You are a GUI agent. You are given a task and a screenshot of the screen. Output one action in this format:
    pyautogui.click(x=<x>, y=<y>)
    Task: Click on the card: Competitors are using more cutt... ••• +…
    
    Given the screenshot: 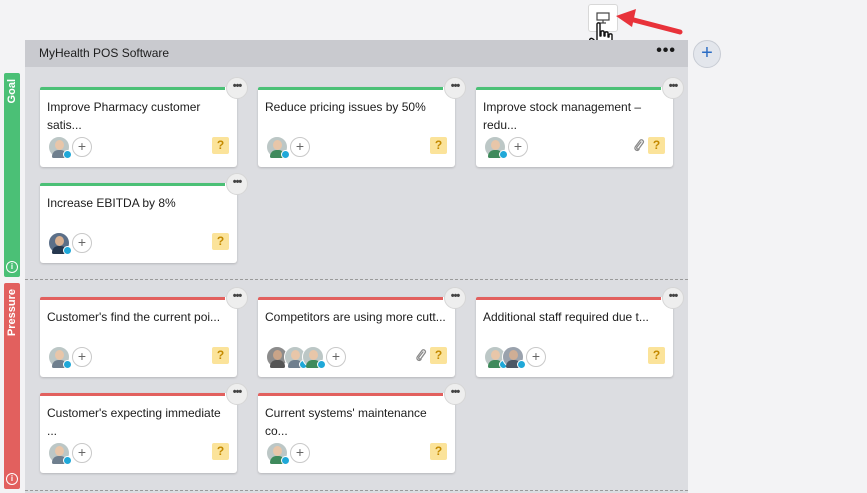 What is the action you would take?
    pyautogui.click(x=362, y=332)
    